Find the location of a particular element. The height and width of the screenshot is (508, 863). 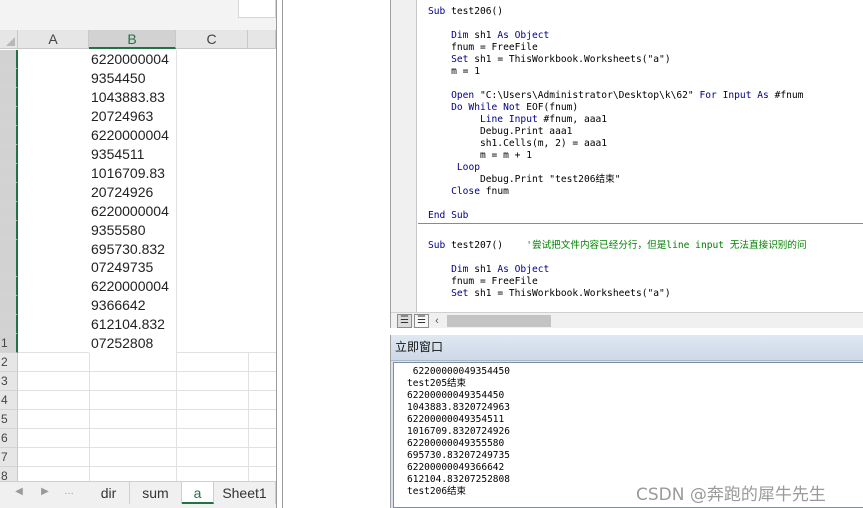

column-header-b: B is located at coordinates (132, 39).